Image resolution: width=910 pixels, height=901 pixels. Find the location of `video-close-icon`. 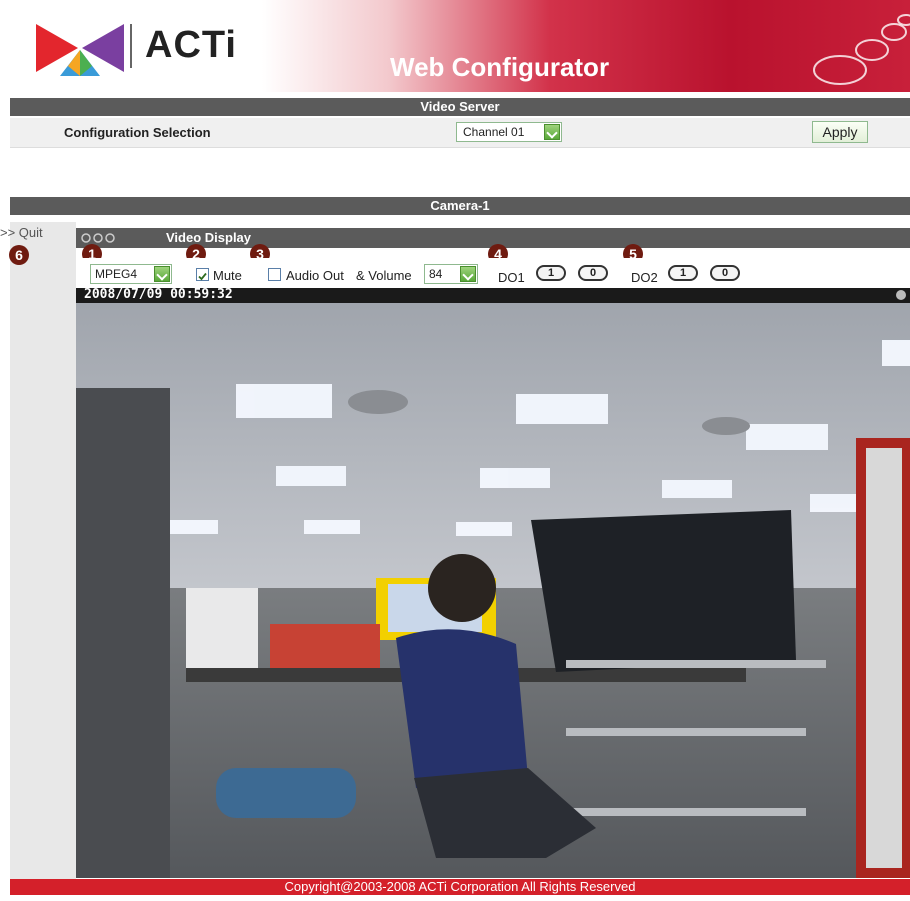

video-close-icon is located at coordinates (901, 295).